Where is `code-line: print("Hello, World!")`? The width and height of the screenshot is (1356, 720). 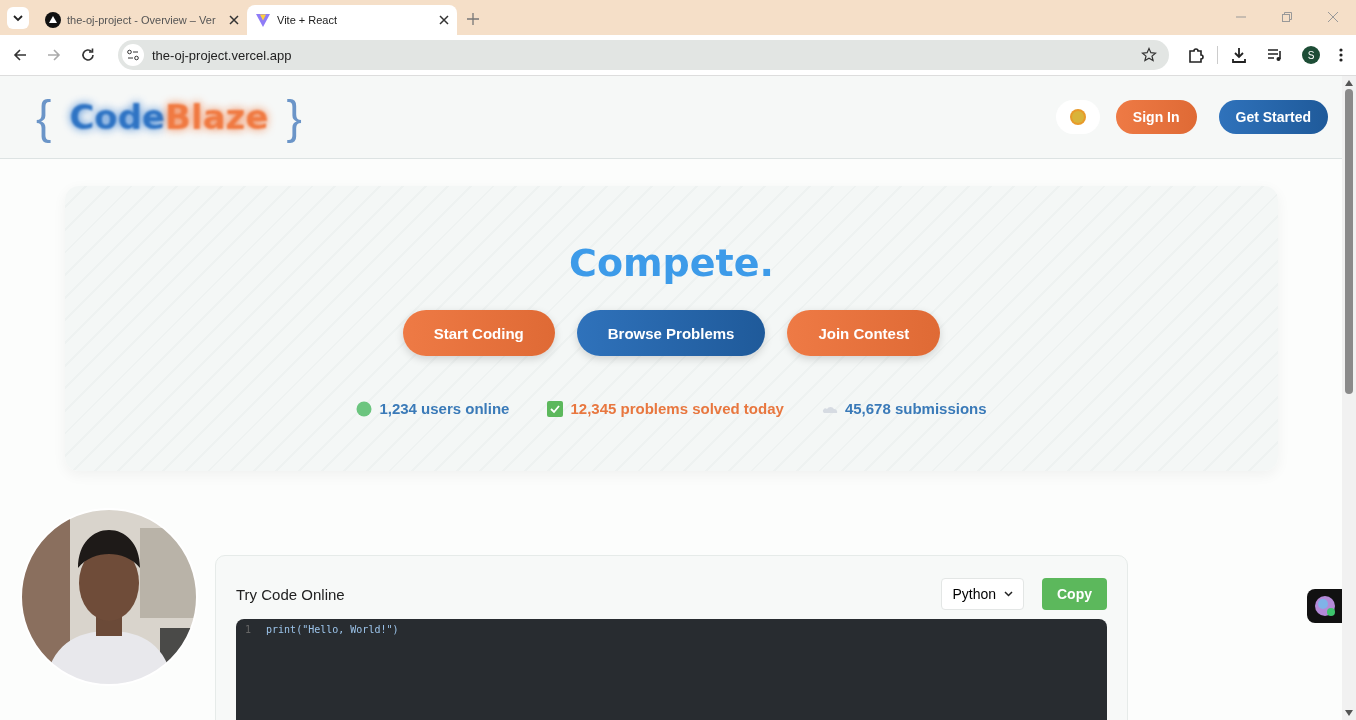 code-line: print("Hello, World!") is located at coordinates (332, 629).